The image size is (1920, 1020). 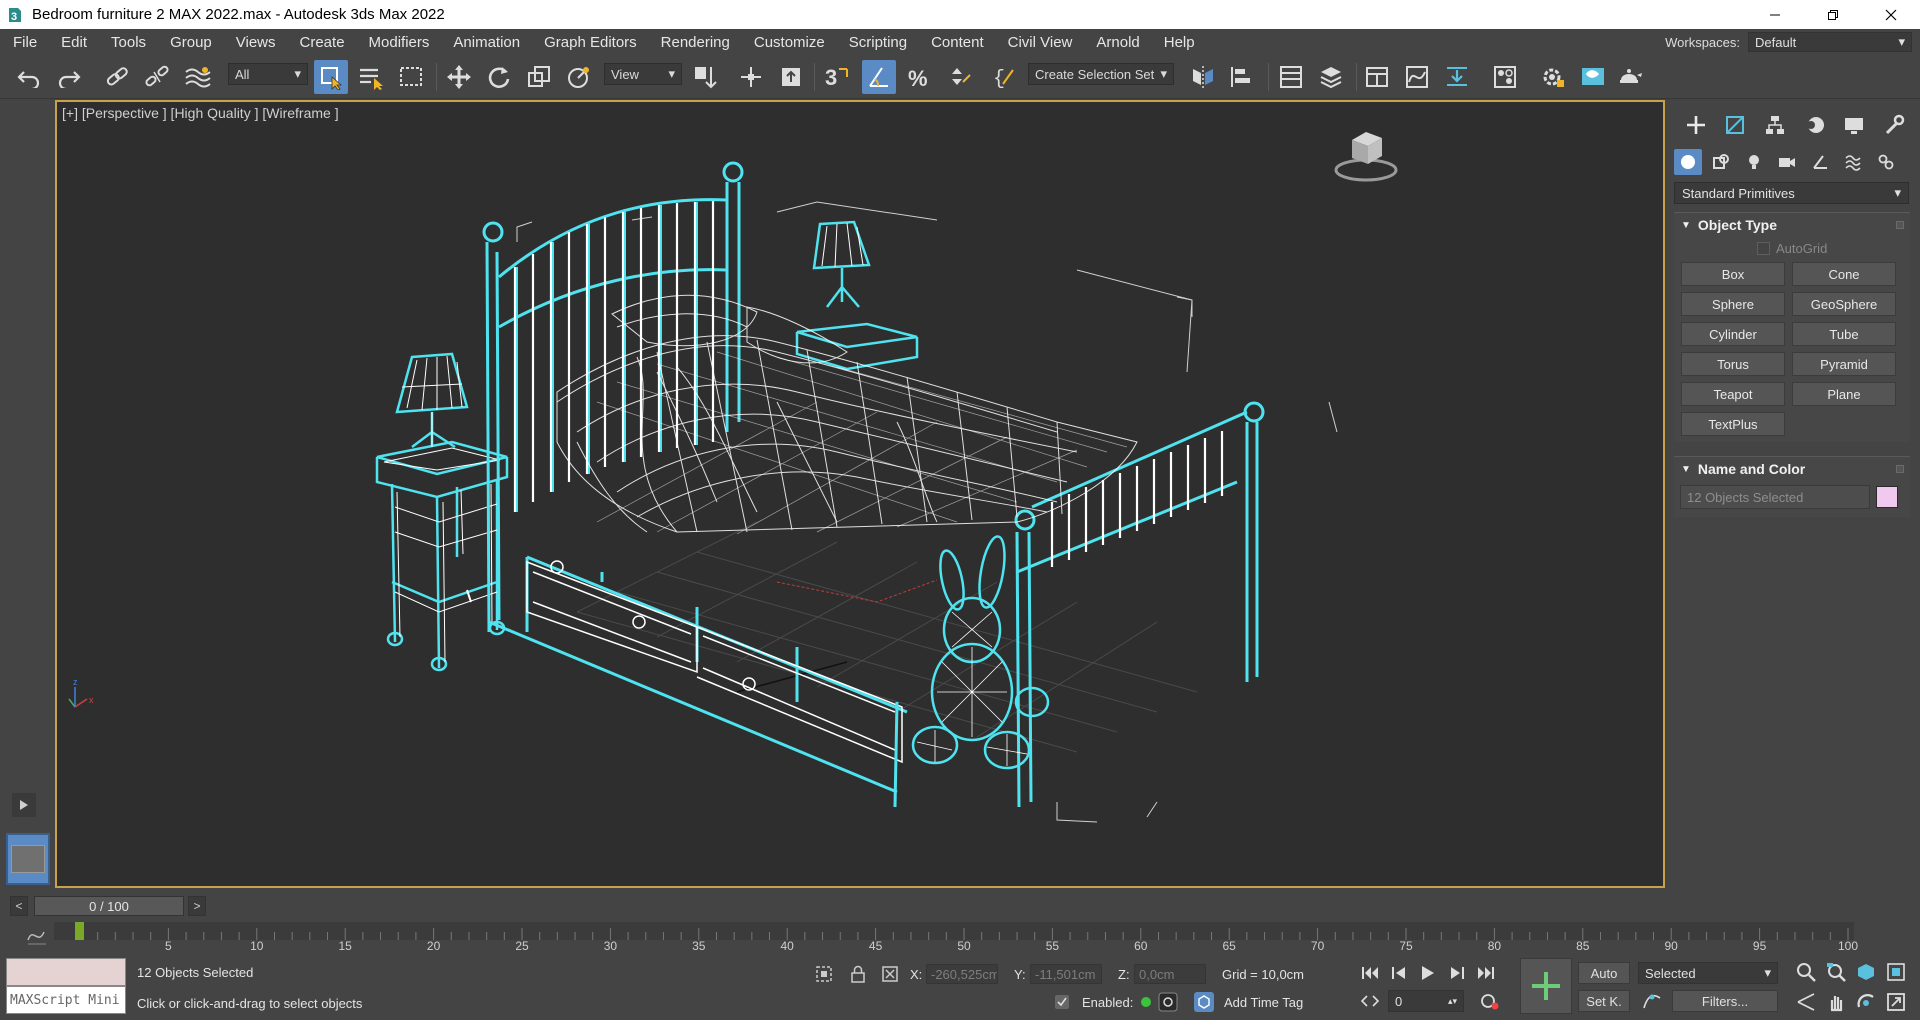 What do you see at coordinates (643, 74) in the screenshot?
I see `reference-coordinate-dropdown: View ▾` at bounding box center [643, 74].